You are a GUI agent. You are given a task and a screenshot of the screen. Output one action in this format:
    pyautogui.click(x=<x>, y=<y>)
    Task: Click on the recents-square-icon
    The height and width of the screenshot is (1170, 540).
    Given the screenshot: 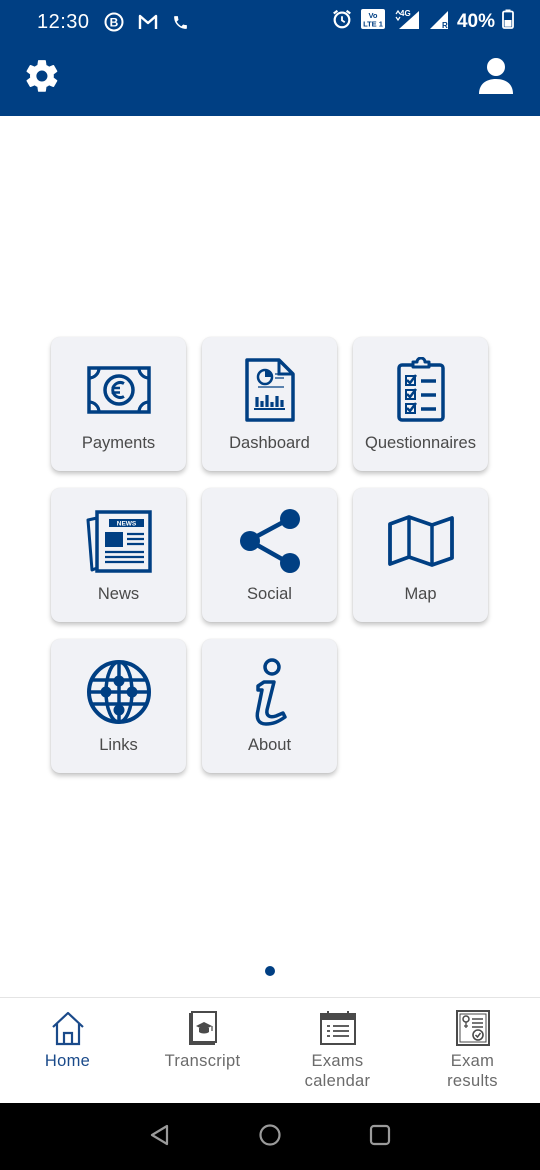 What is the action you would take?
    pyautogui.click(x=380, y=1137)
    